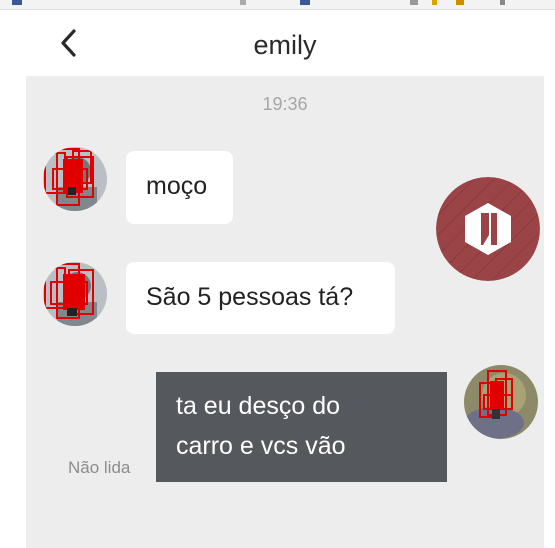 This screenshot has width=555, height=548. I want to click on floating-app-button, so click(488, 229).